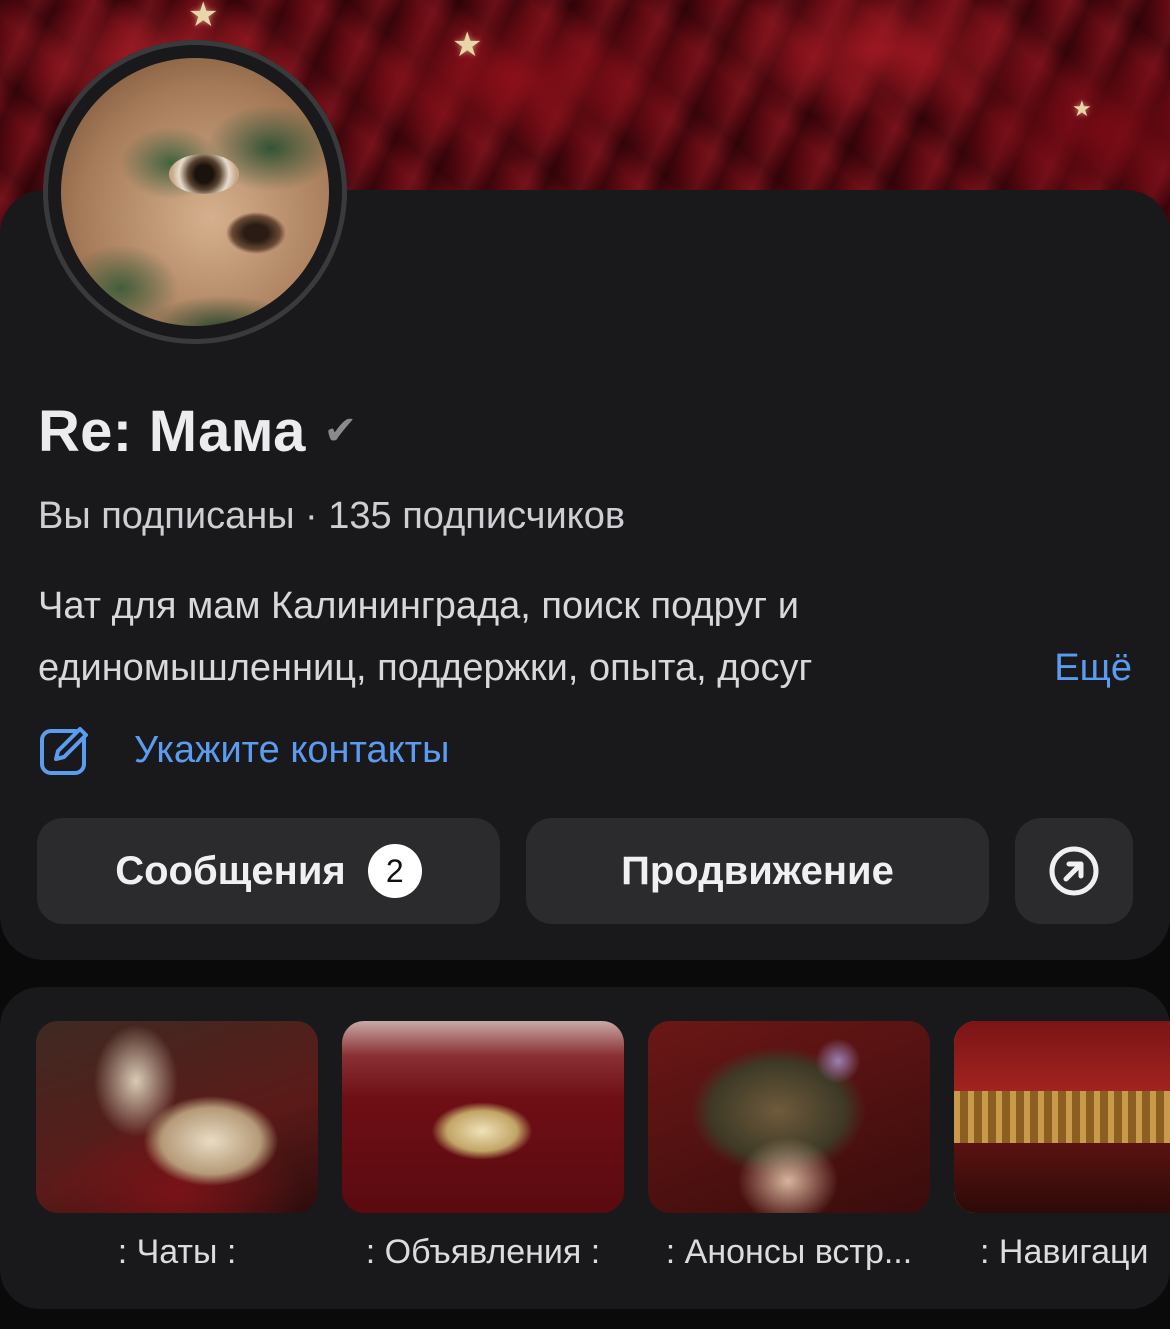 Image resolution: width=1170 pixels, height=1329 pixels. What do you see at coordinates (292, 749) in the screenshot?
I see `add-contacts-label: Укажите контакты` at bounding box center [292, 749].